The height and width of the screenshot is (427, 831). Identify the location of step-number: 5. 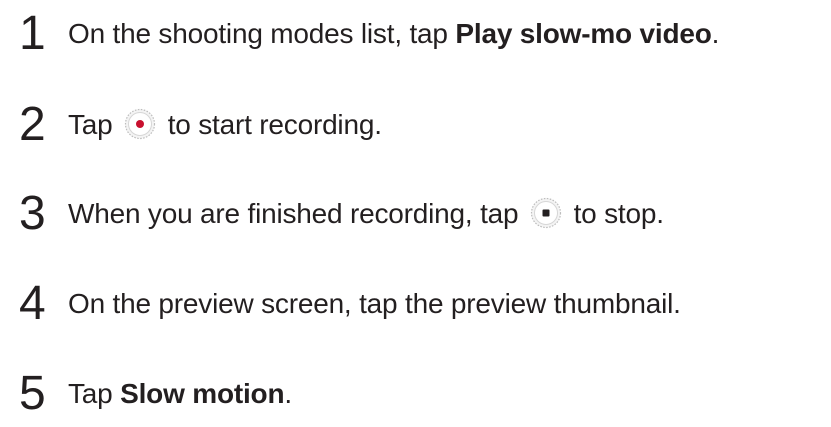
(32, 393).